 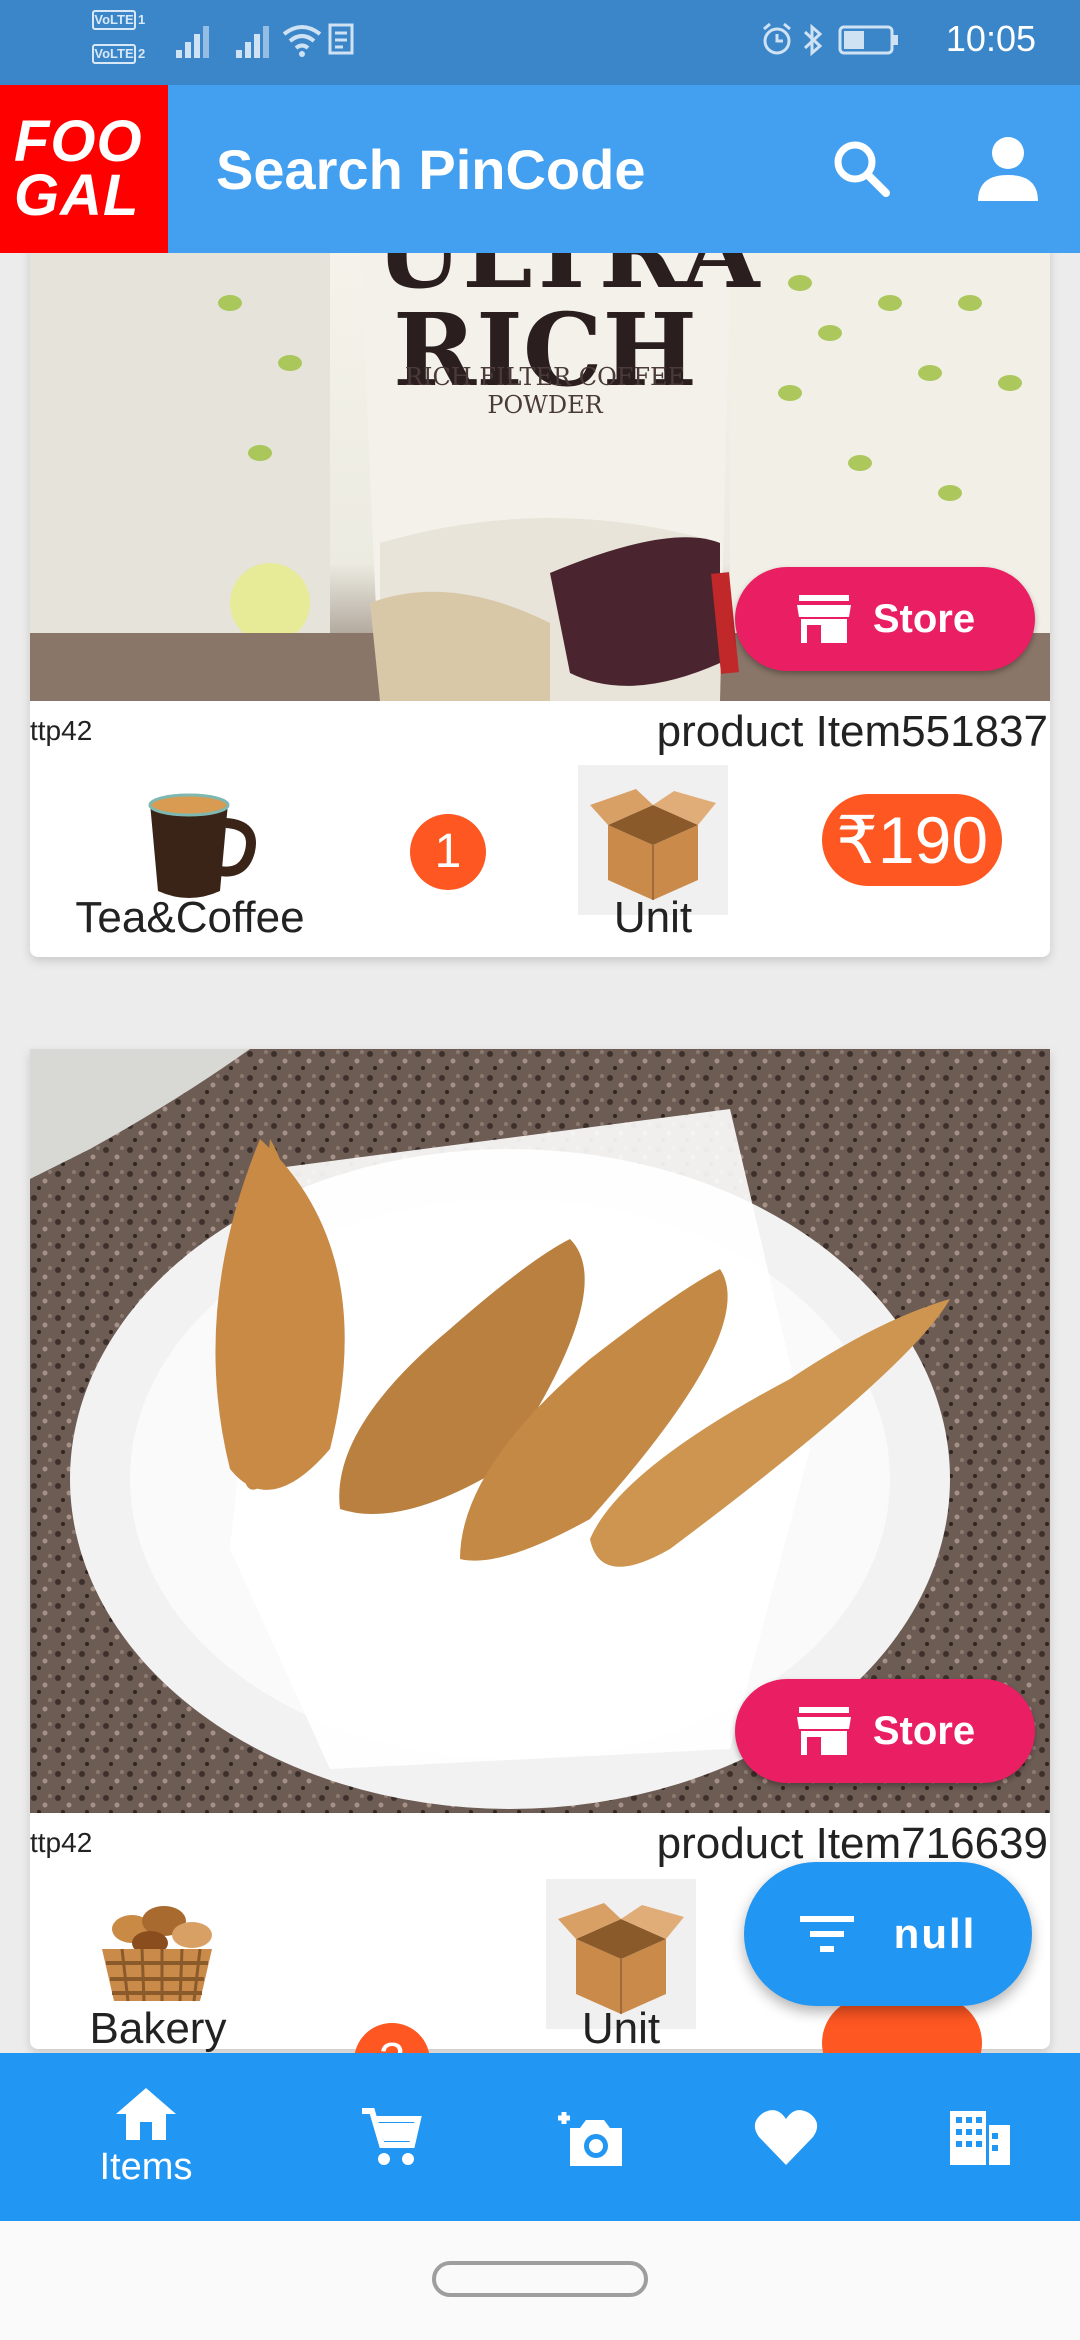 What do you see at coordinates (256, 40) in the screenshot?
I see `signal-2-icon` at bounding box center [256, 40].